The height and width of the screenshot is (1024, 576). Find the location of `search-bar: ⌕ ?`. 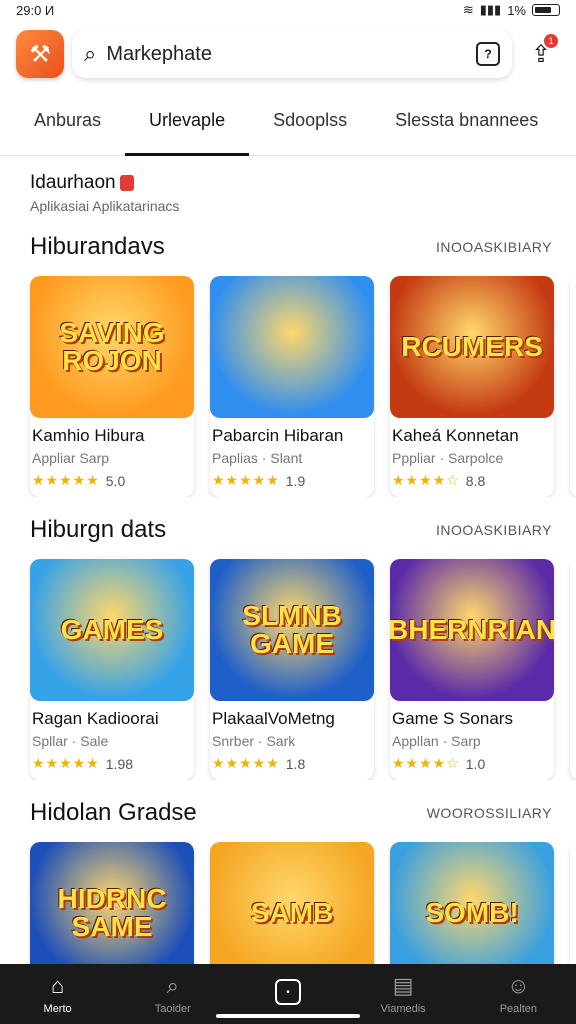

search-bar: ⌕ ? is located at coordinates (292, 54).